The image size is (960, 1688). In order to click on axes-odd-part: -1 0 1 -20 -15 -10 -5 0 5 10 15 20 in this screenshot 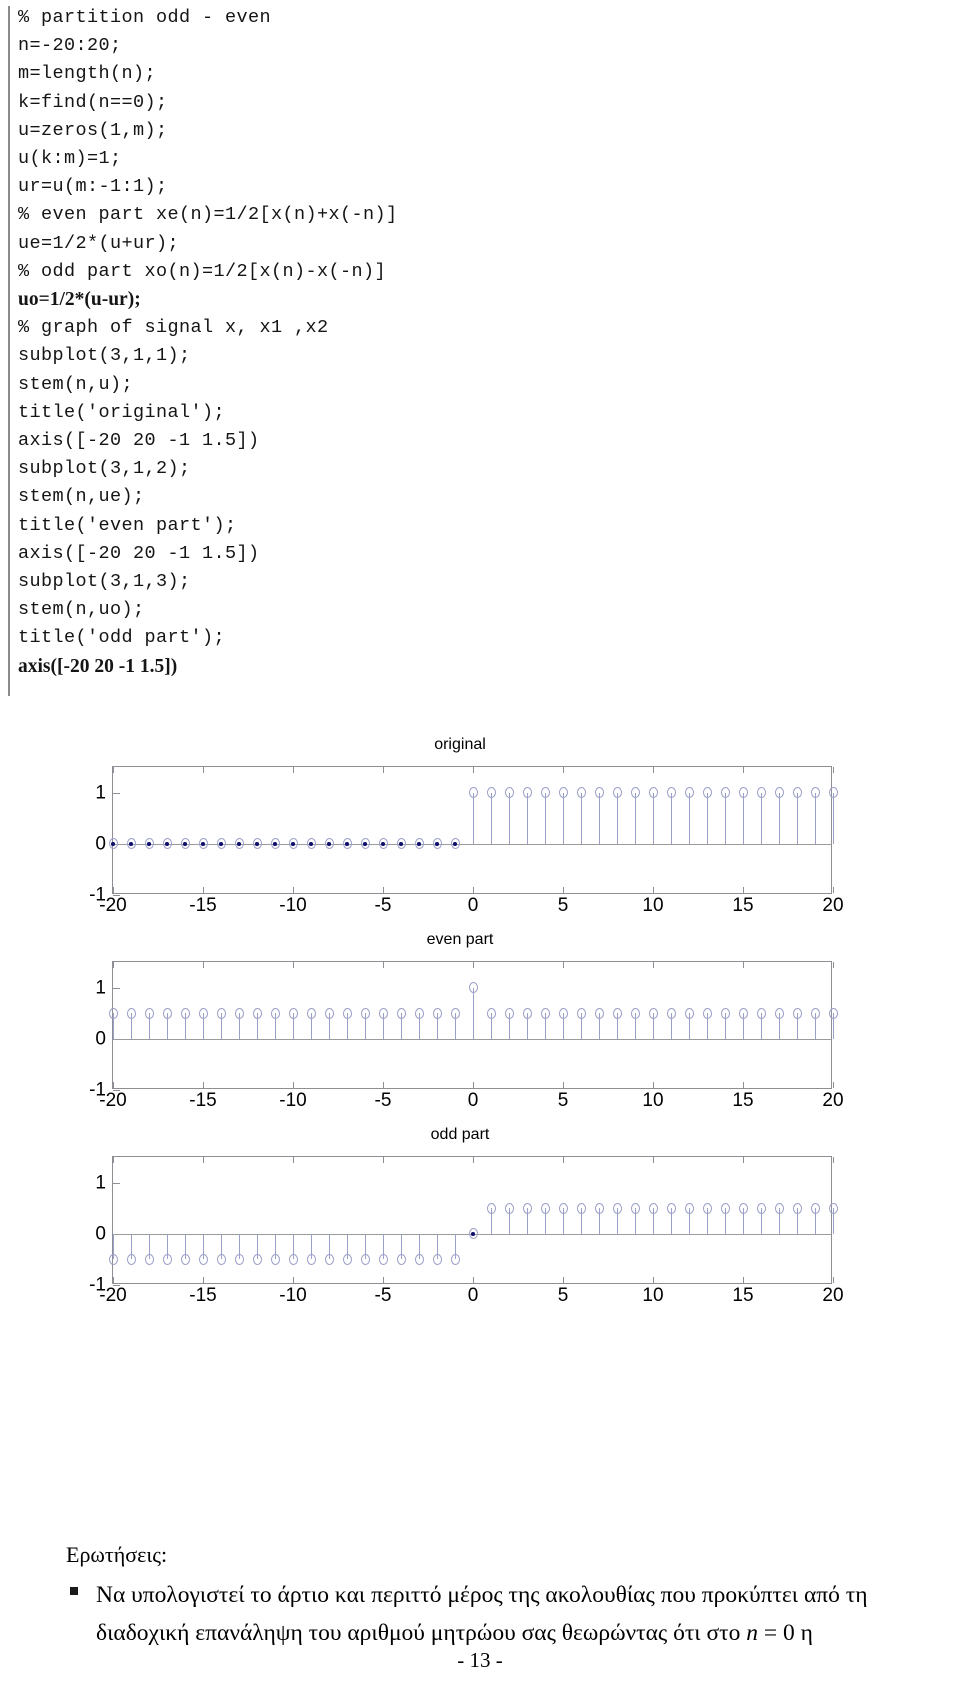, I will do `click(466, 1230)`.